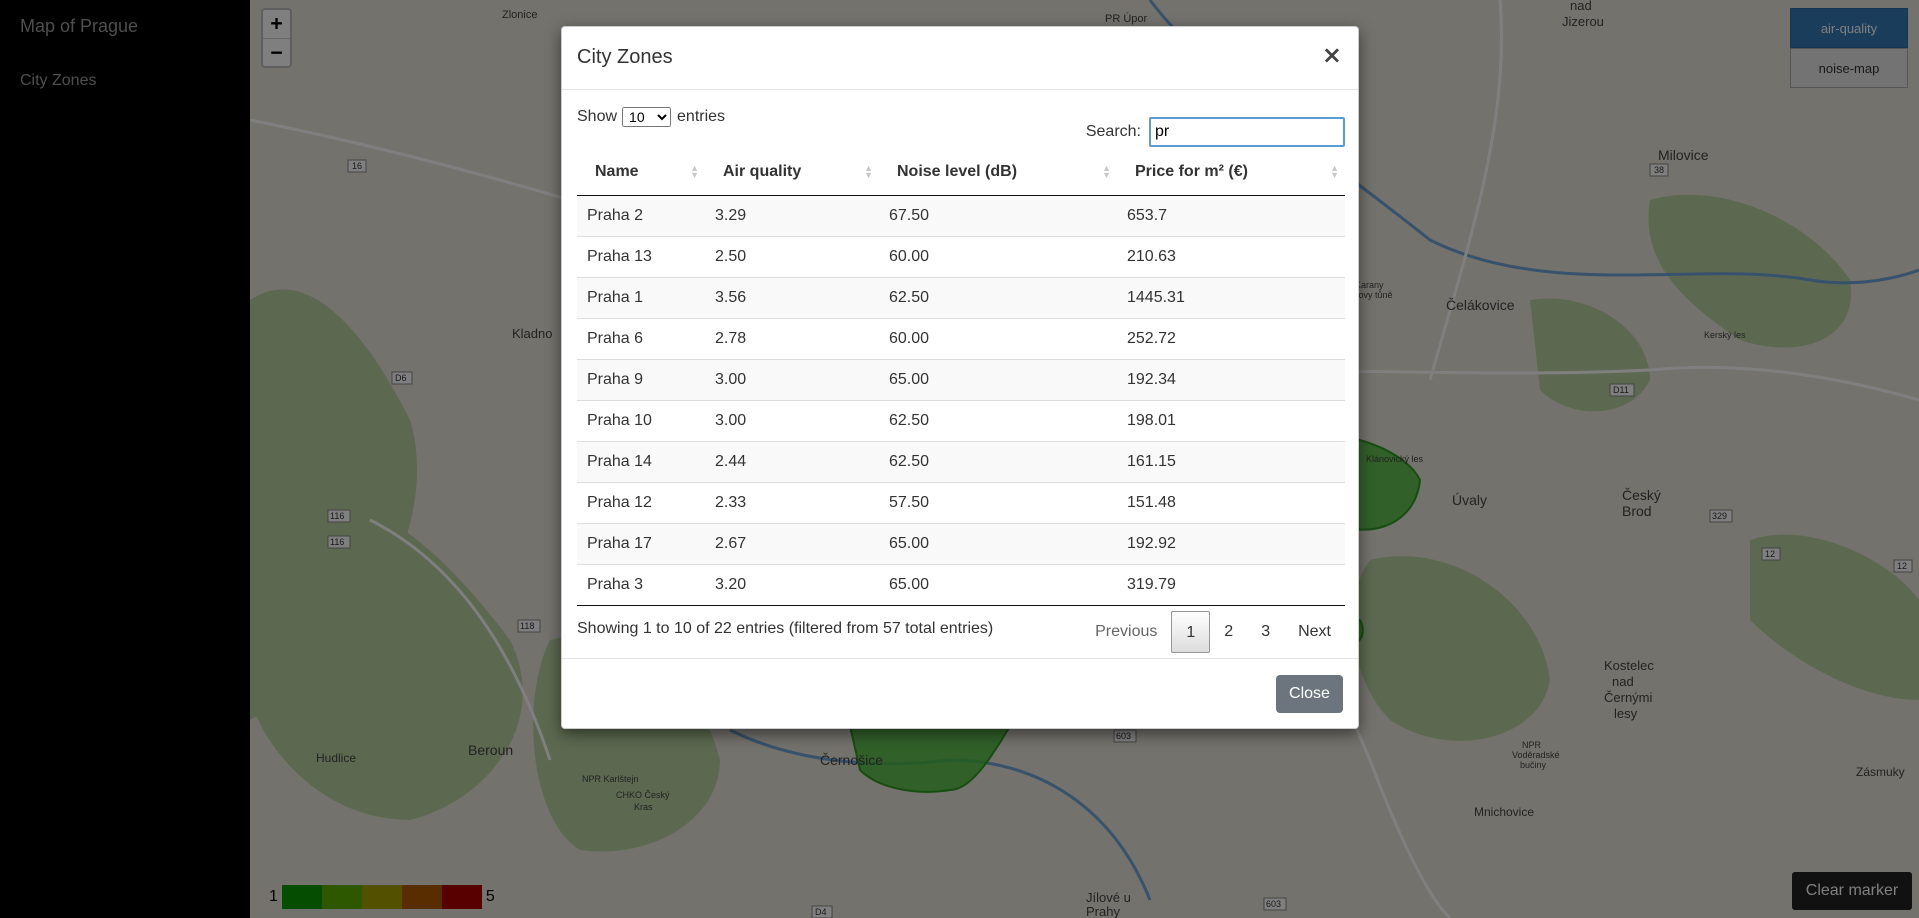  Describe the element at coordinates (792, 461) in the screenshot. I see `table-cell: 2.44` at that location.